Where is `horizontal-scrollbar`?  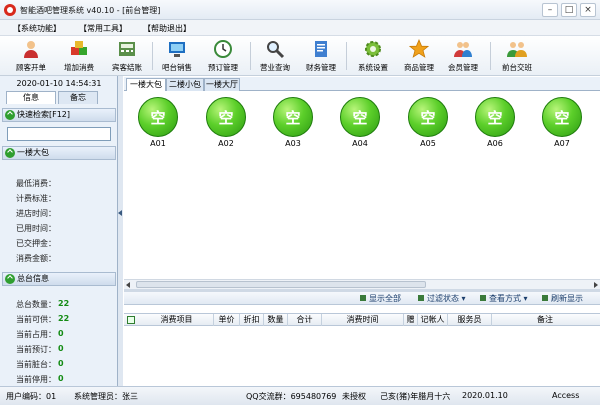 horizontal-scrollbar is located at coordinates (362, 284).